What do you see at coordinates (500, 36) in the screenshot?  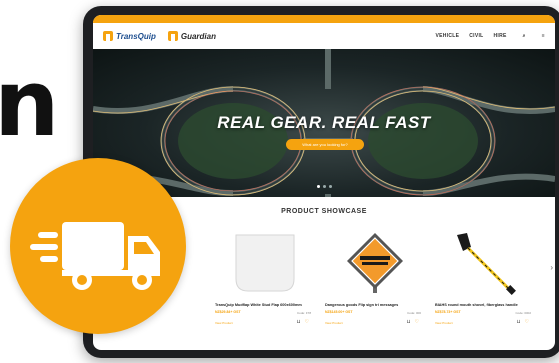 I see `nav-link-hire: HIRE` at bounding box center [500, 36].